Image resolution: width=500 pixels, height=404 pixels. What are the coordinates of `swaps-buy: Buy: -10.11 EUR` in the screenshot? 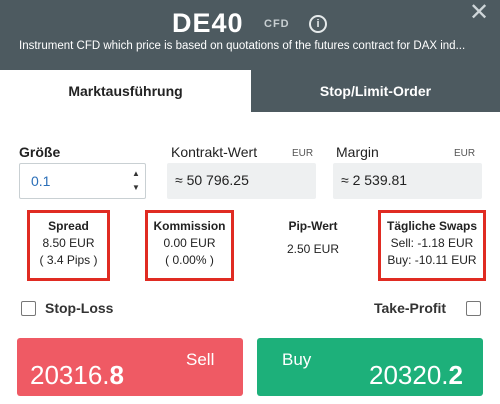 It's located at (432, 260).